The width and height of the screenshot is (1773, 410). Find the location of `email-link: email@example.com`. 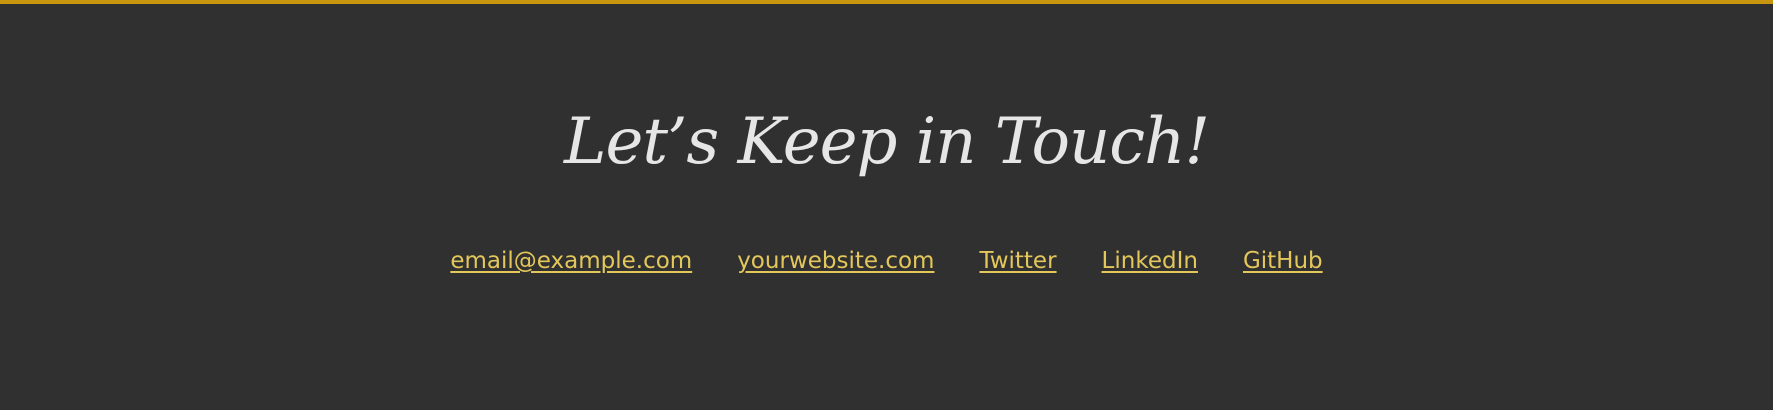

email-link: email@example.com is located at coordinates (571, 261).